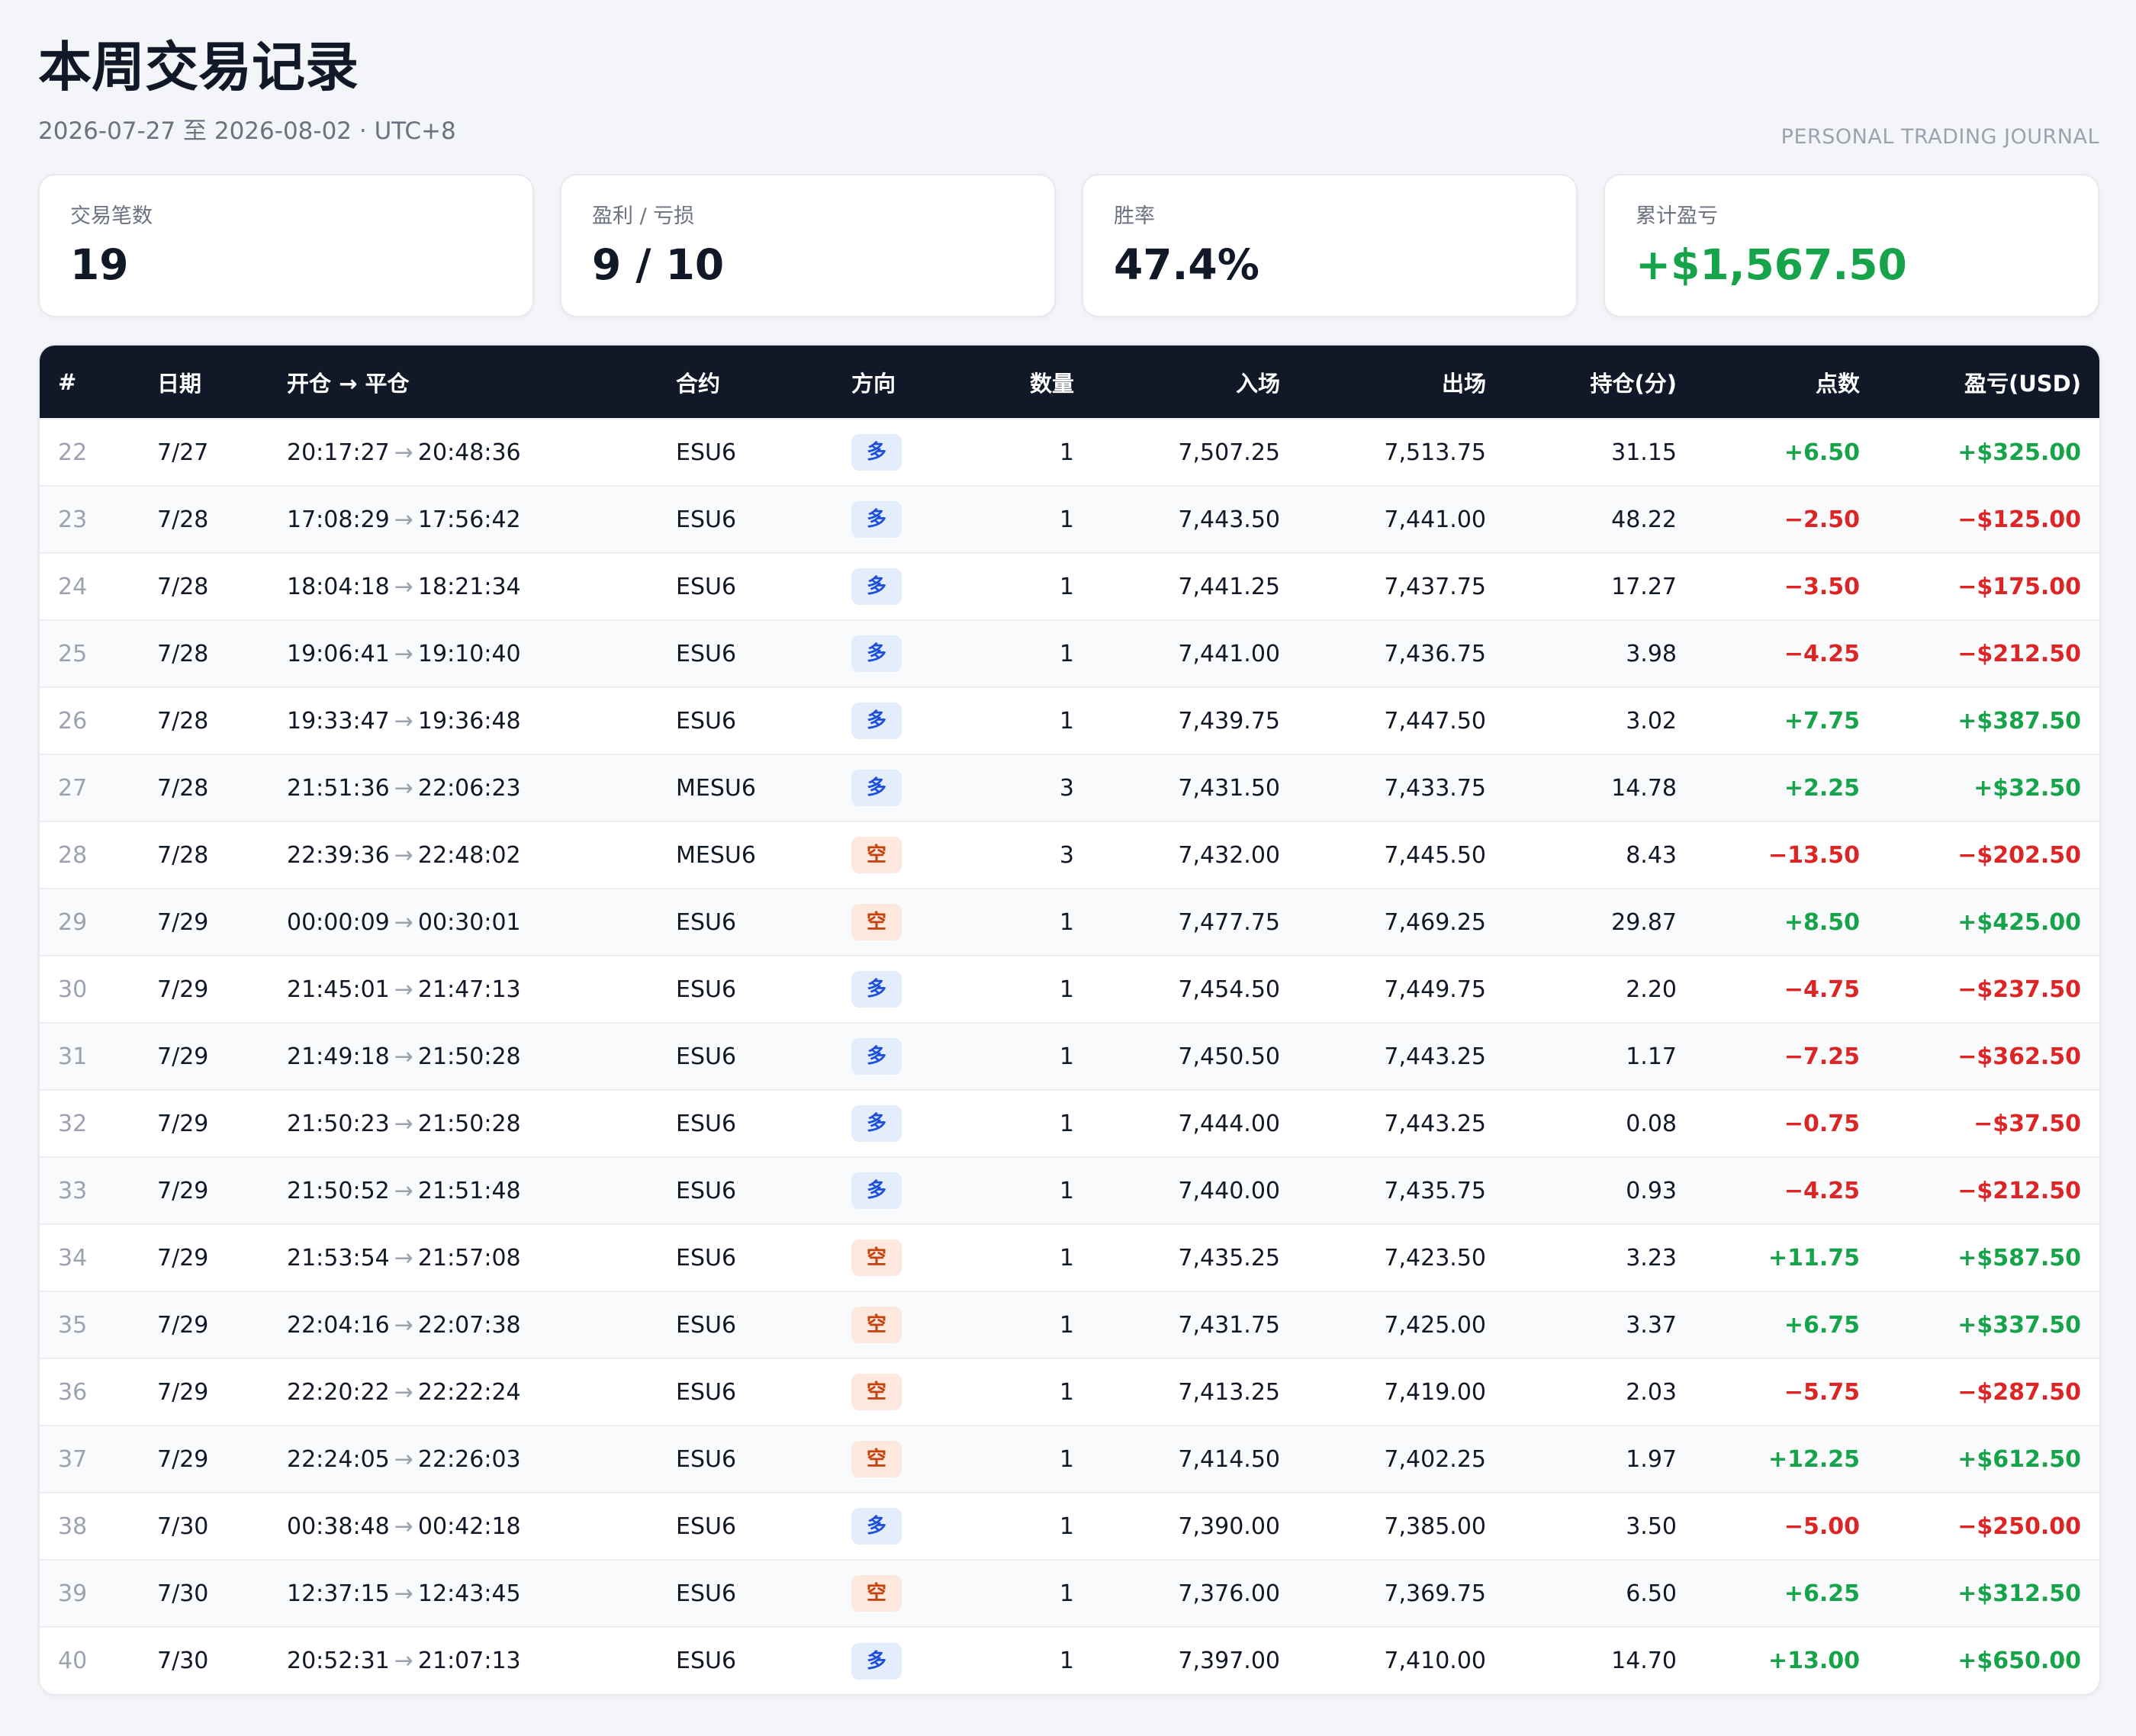 Image resolution: width=2136 pixels, height=1736 pixels. I want to click on stat-card-trade-count: 交易笔数 19, so click(286, 246).